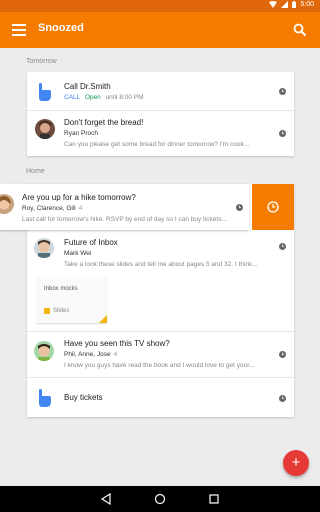  What do you see at coordinates (81, 133) in the screenshot?
I see `item-sender: Ryan Proch` at bounding box center [81, 133].